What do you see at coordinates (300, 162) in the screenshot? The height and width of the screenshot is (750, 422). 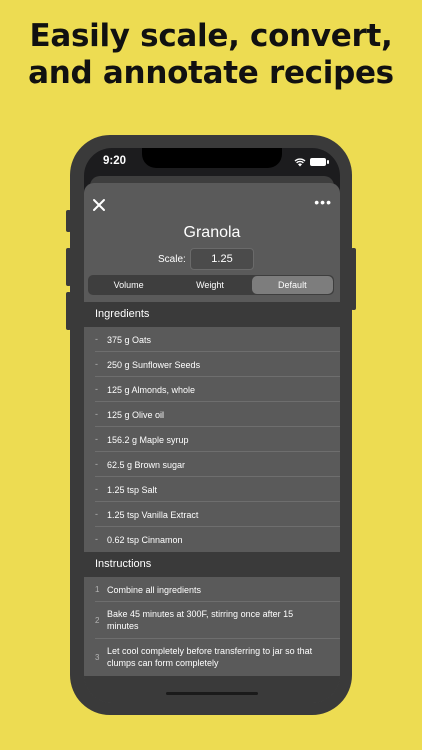 I see `wifi-icon` at bounding box center [300, 162].